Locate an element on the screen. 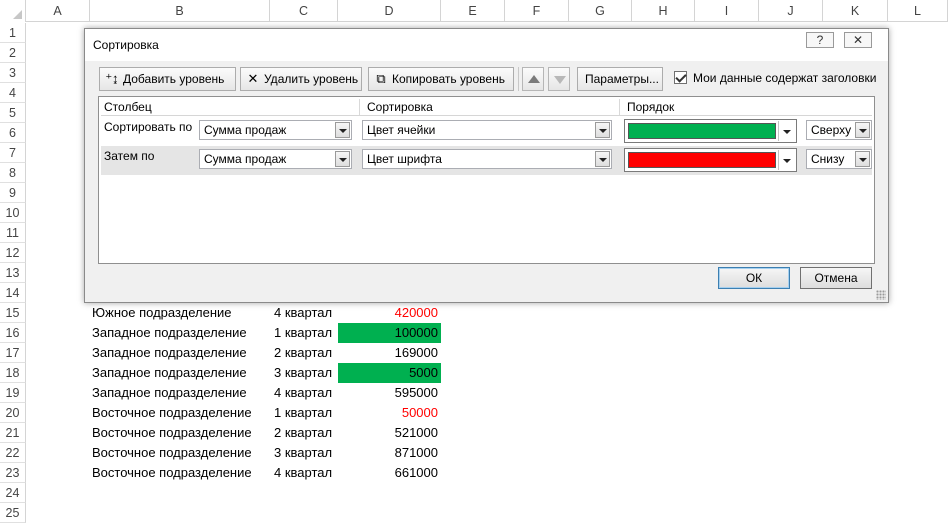 Image resolution: width=948 pixels, height=523 pixels. row-header: 15 is located at coordinates (13, 313).